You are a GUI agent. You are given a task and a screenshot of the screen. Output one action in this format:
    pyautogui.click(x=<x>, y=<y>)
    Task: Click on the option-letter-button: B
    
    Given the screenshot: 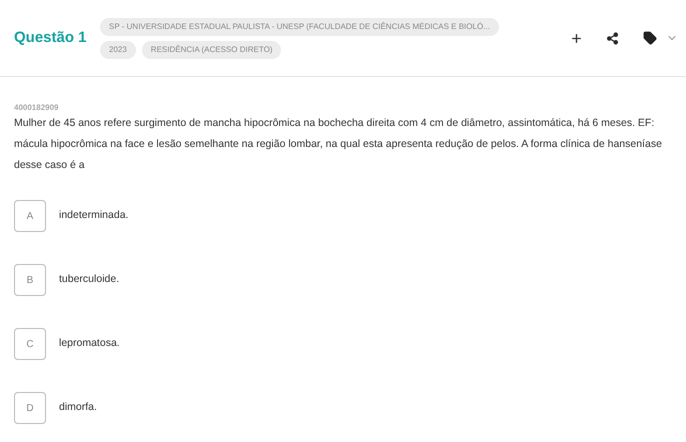 What is the action you would take?
    pyautogui.click(x=30, y=280)
    